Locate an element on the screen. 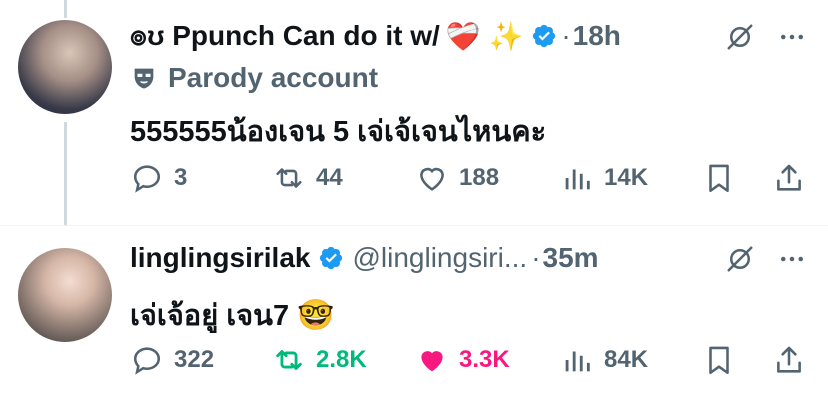 The image size is (828, 403). views-button: 14K is located at coordinates (604, 178).